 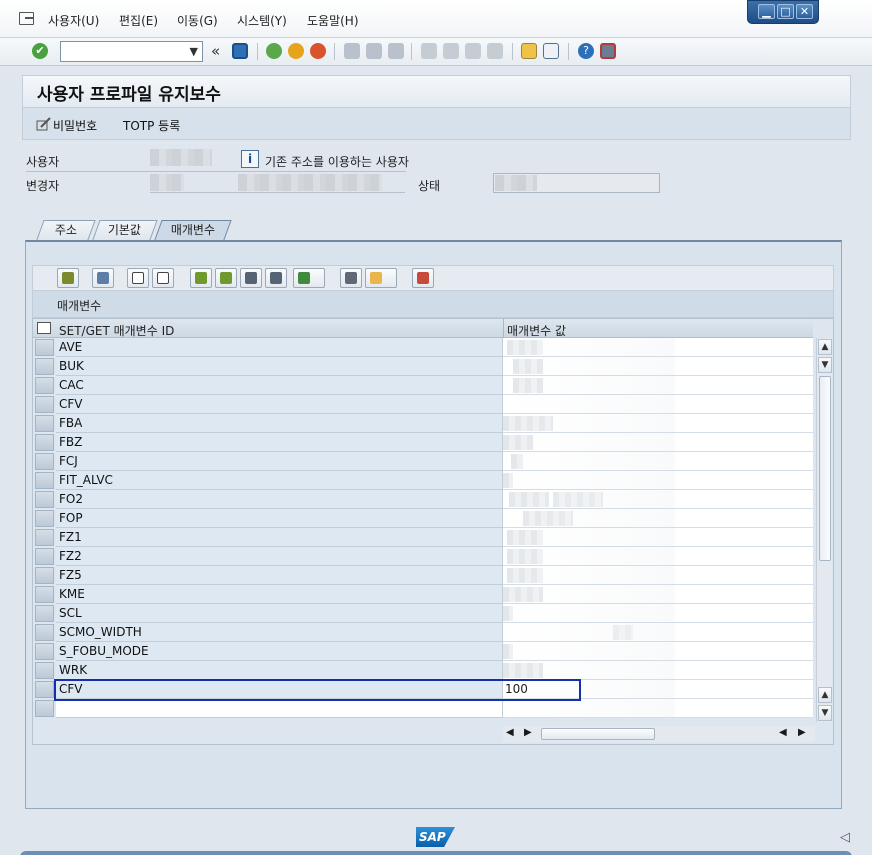 What do you see at coordinates (151, 125) in the screenshot?
I see `totp-button: TOTP 등록` at bounding box center [151, 125].